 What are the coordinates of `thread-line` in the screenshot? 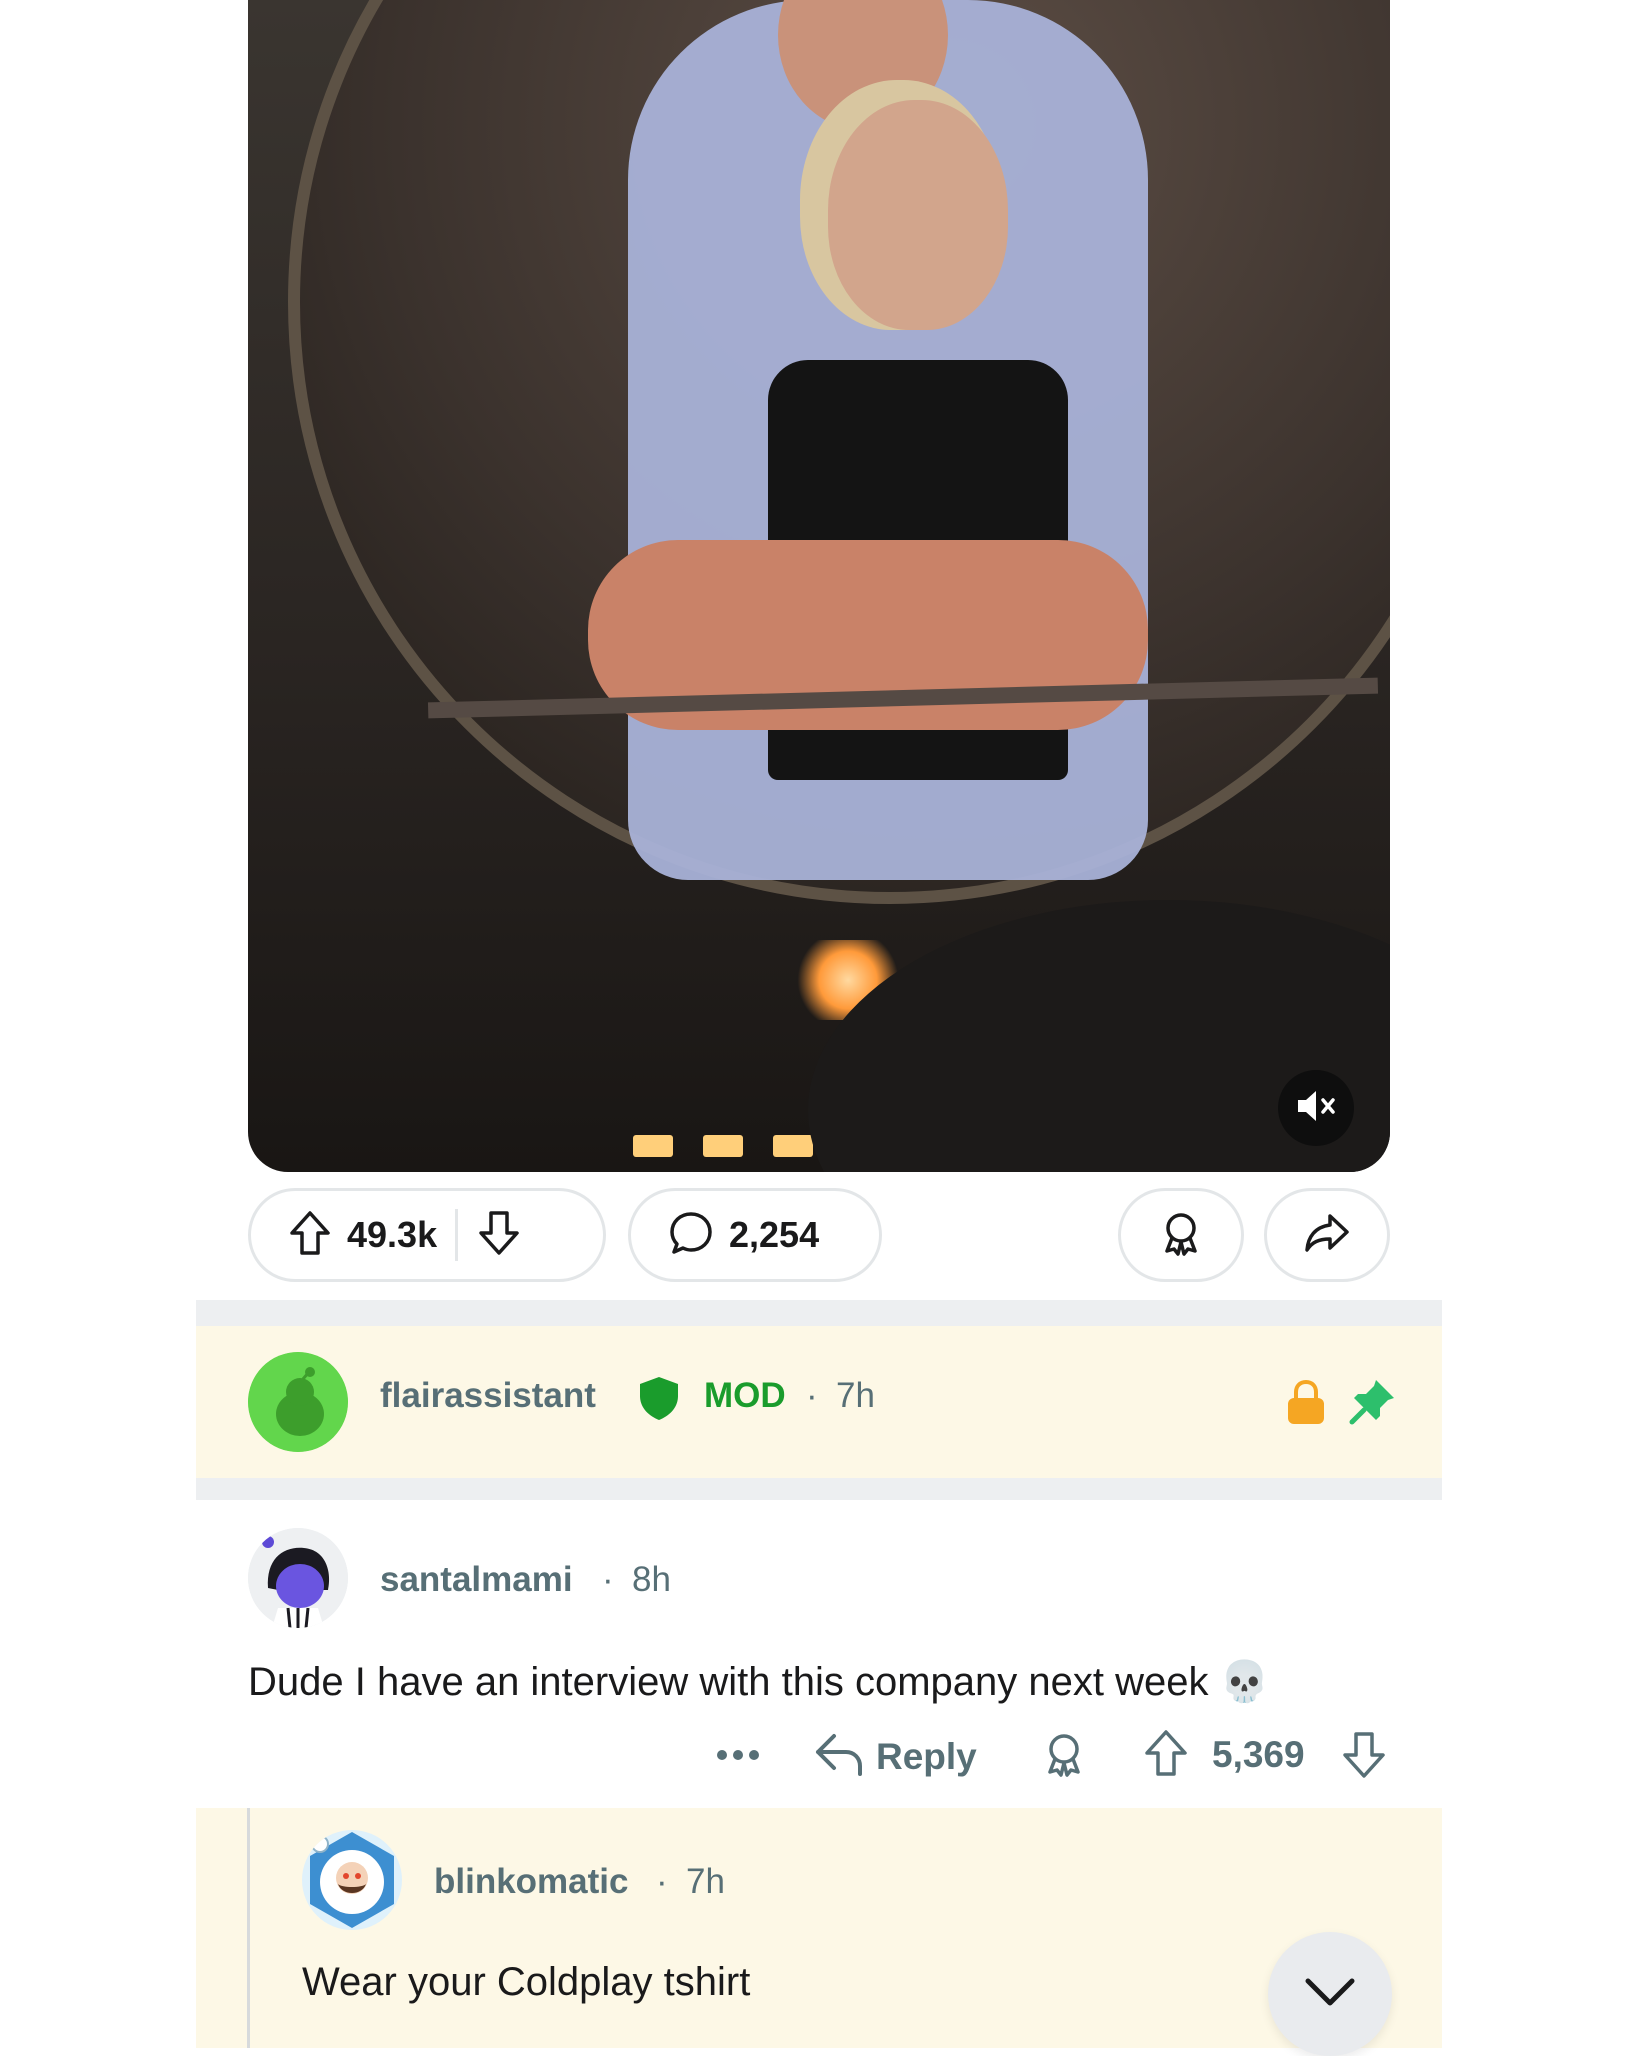 It's located at (248, 1928).